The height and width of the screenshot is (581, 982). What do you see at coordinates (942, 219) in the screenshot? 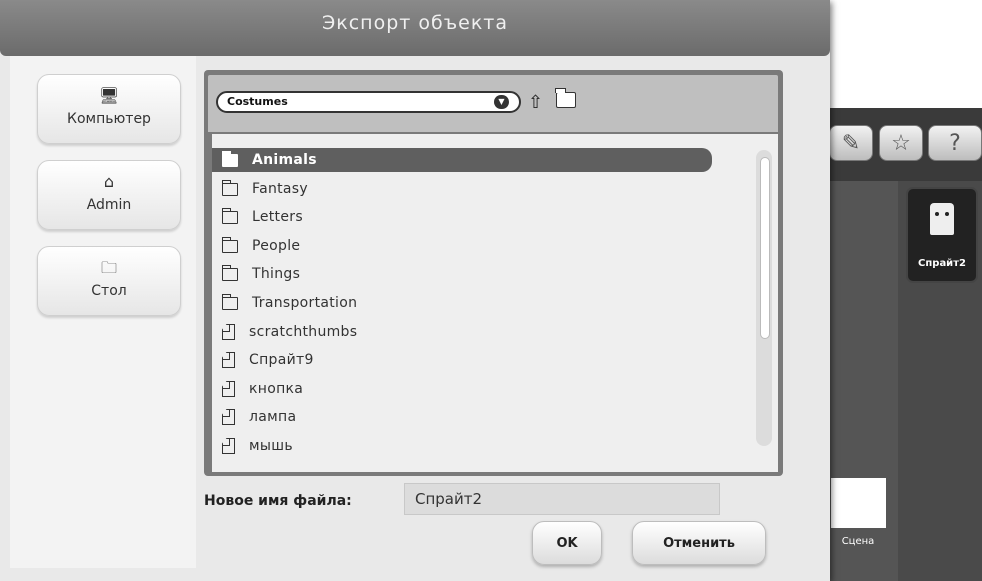
I see `sprite-costume-icon` at bounding box center [942, 219].